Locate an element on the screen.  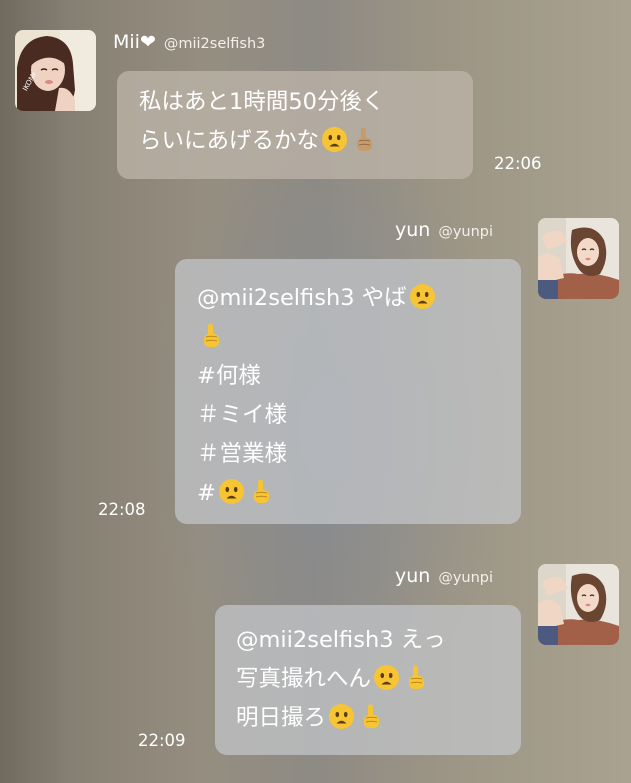
message-timestamp: 22:06 is located at coordinates (518, 163).